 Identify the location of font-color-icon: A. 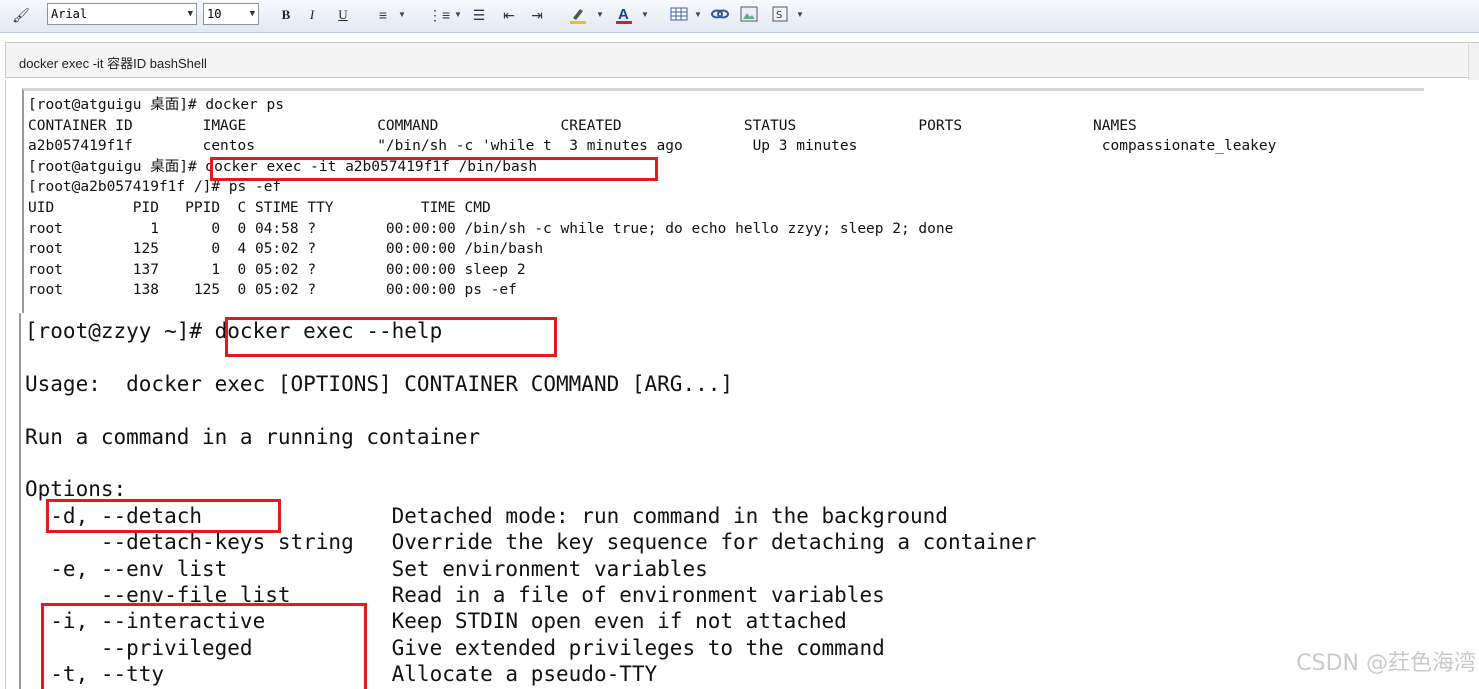
(624, 15).